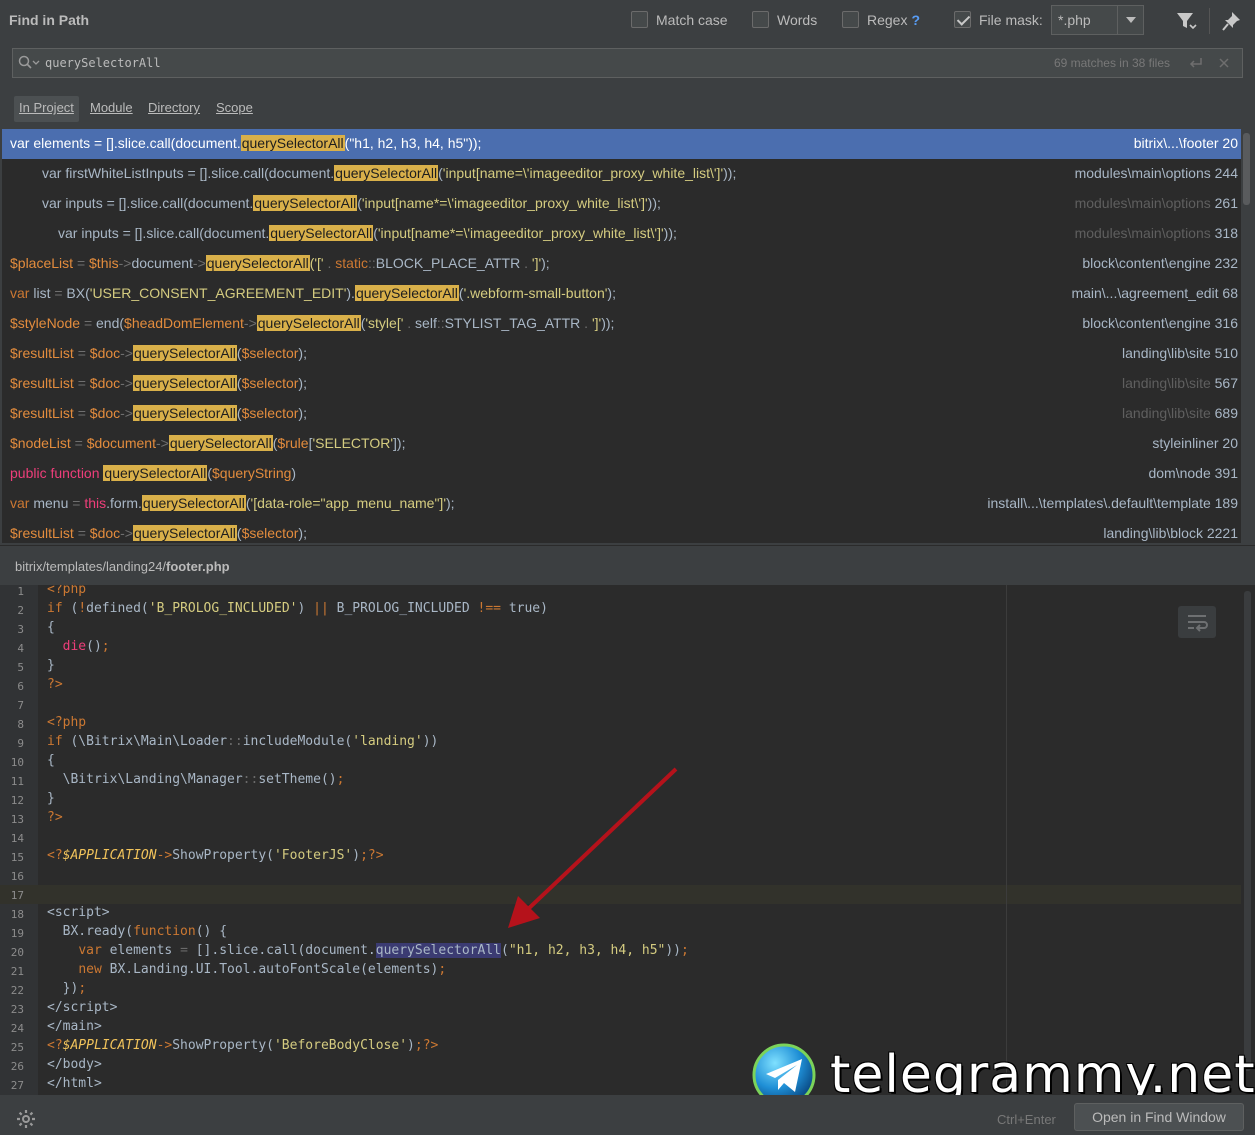 The image size is (1255, 1135). I want to click on dialog-footer: Ctrl+Enter Open in Find Window, so click(627, 1115).